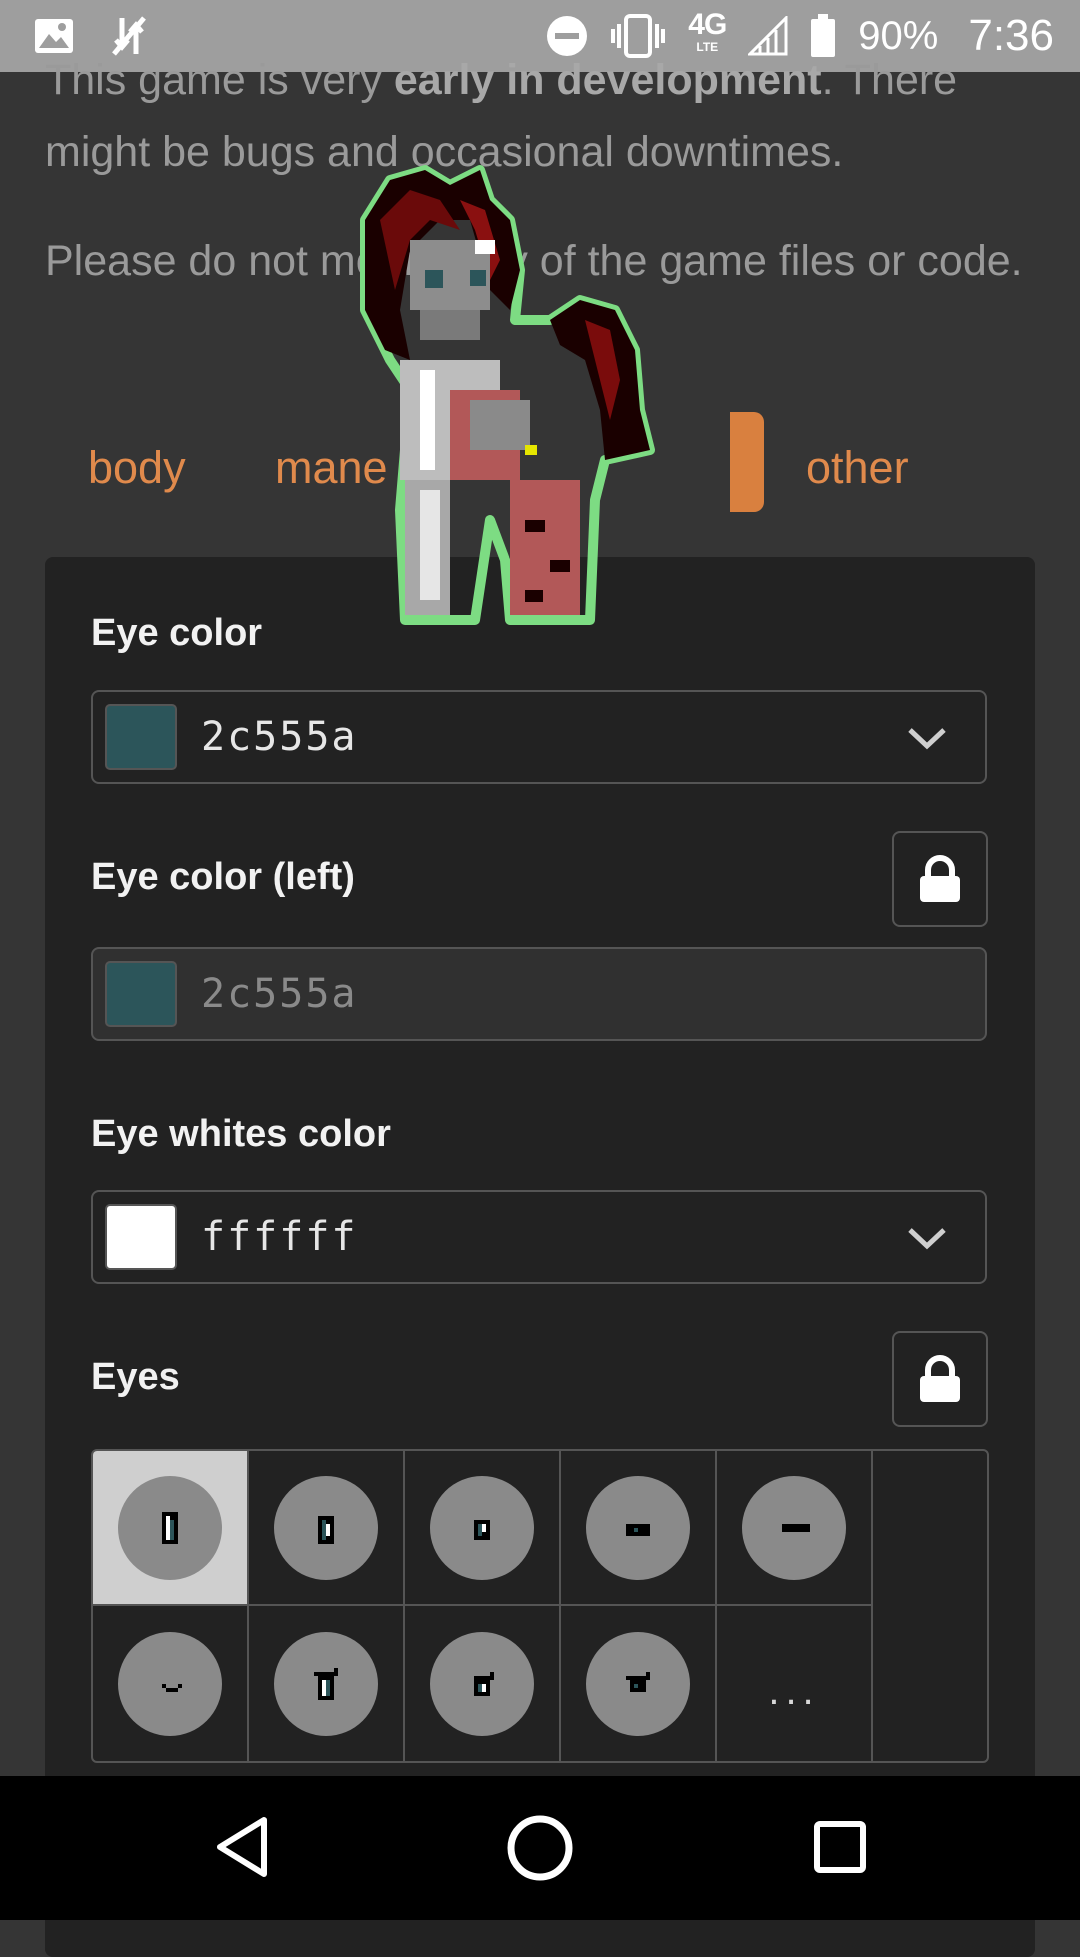 Image resolution: width=1080 pixels, height=1957 pixels. Describe the element at coordinates (177, 633) in the screenshot. I see `eye-color-label: Eye color` at that location.